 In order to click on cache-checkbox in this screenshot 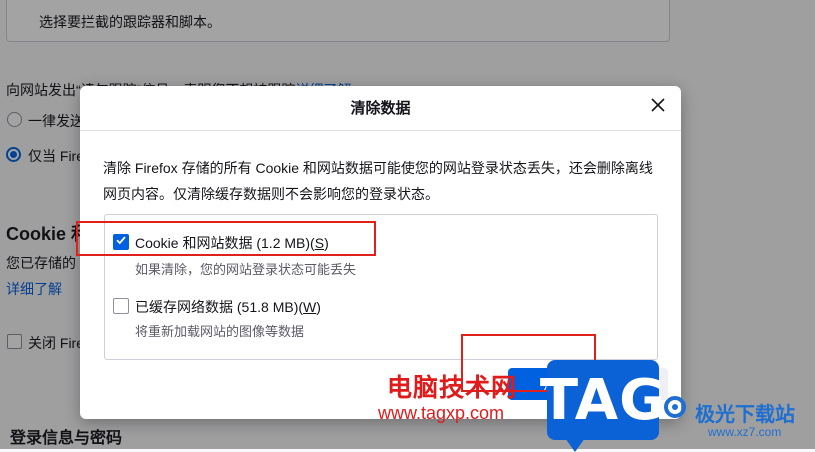, I will do `click(121, 306)`.